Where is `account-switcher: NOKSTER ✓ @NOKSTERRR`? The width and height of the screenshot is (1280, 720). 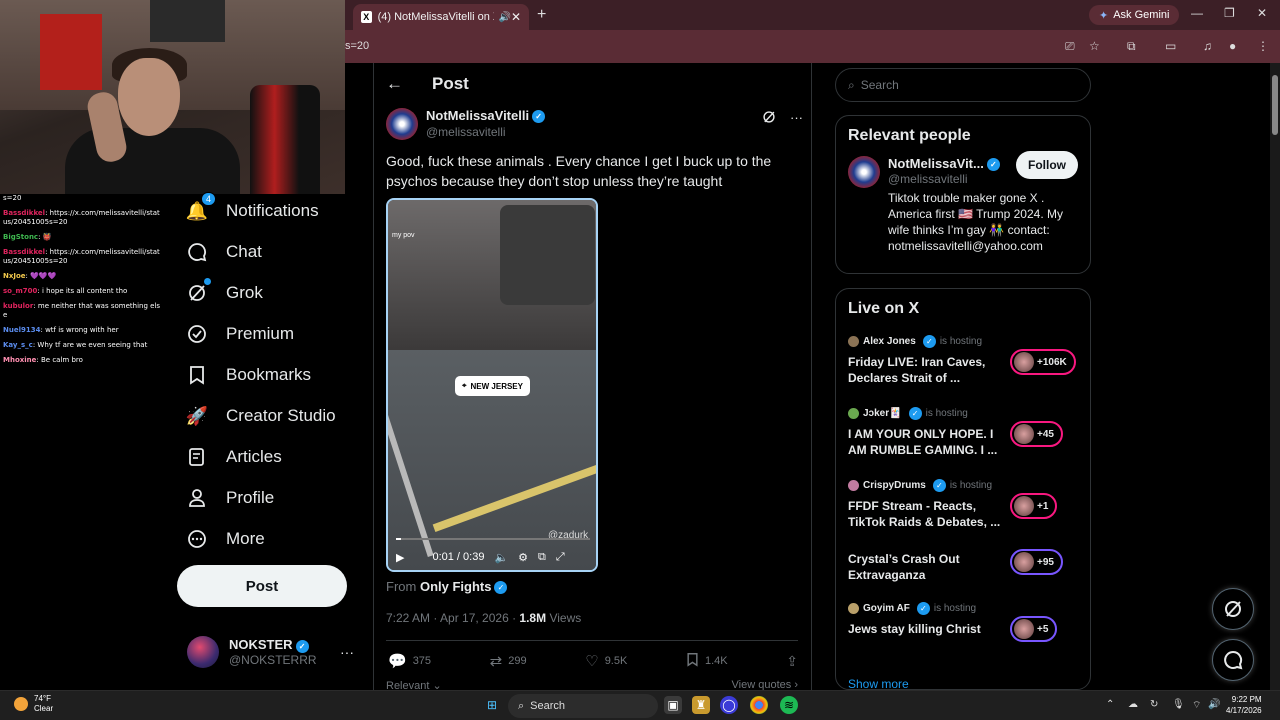 account-switcher: NOKSTER ✓ @NOKSTERRR is located at coordinates (252, 652).